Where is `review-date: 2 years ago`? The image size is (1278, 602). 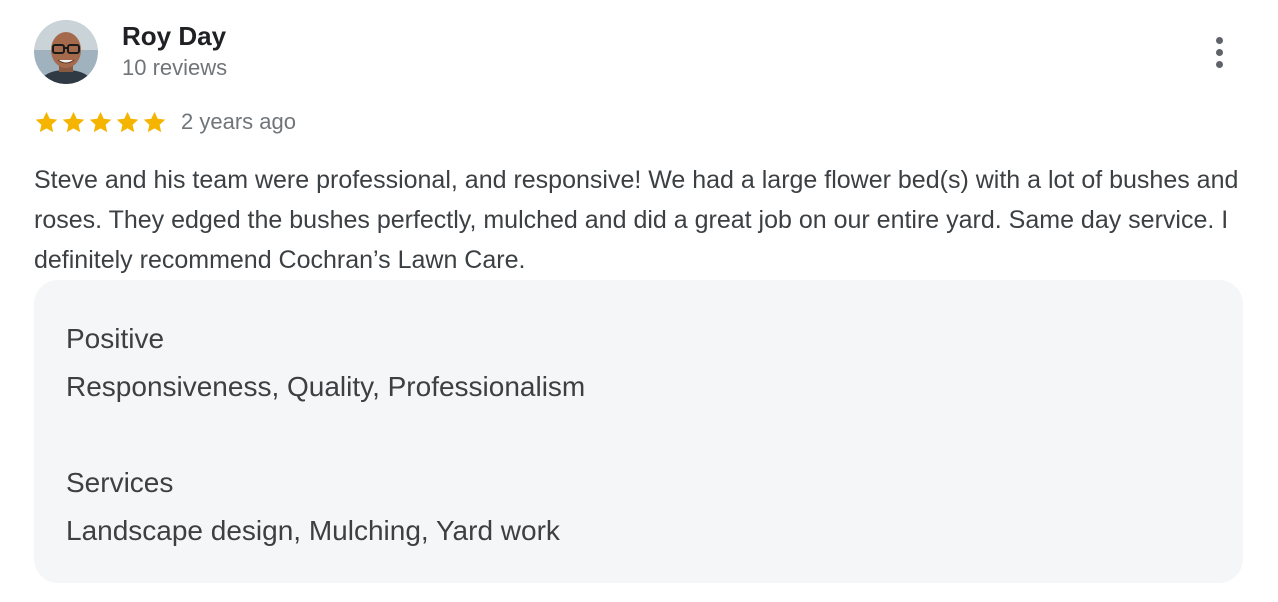
review-date: 2 years ago is located at coordinates (238, 121).